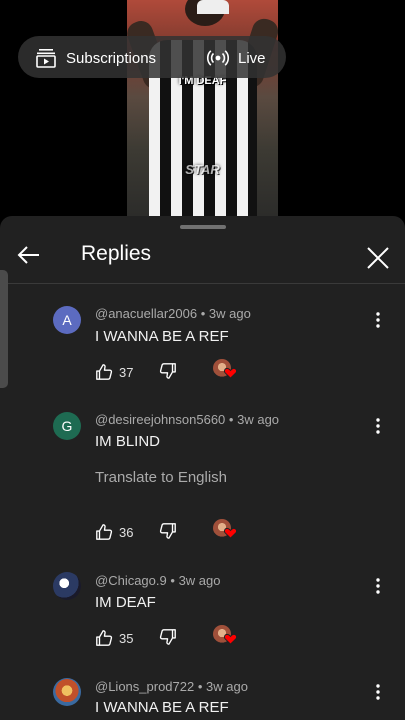  I want to click on feed-switcher: Subscriptions Live, so click(152, 57).